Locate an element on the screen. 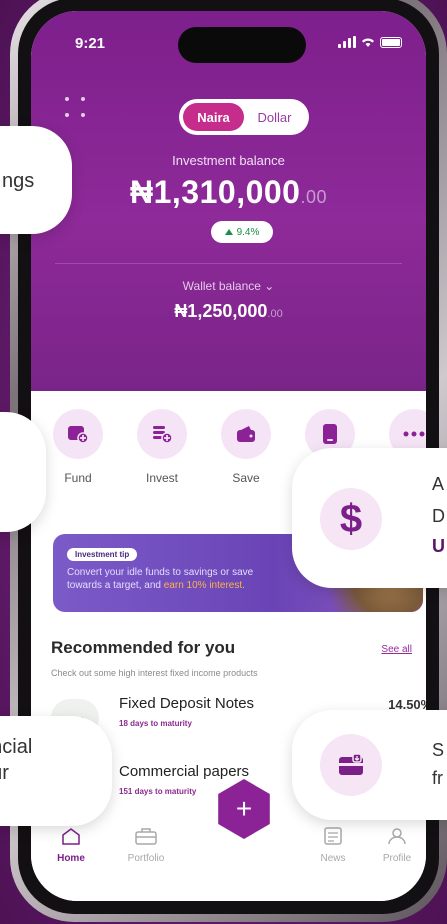  investment-balance-amount: ₦1,310,000.00 is located at coordinates (228, 192).